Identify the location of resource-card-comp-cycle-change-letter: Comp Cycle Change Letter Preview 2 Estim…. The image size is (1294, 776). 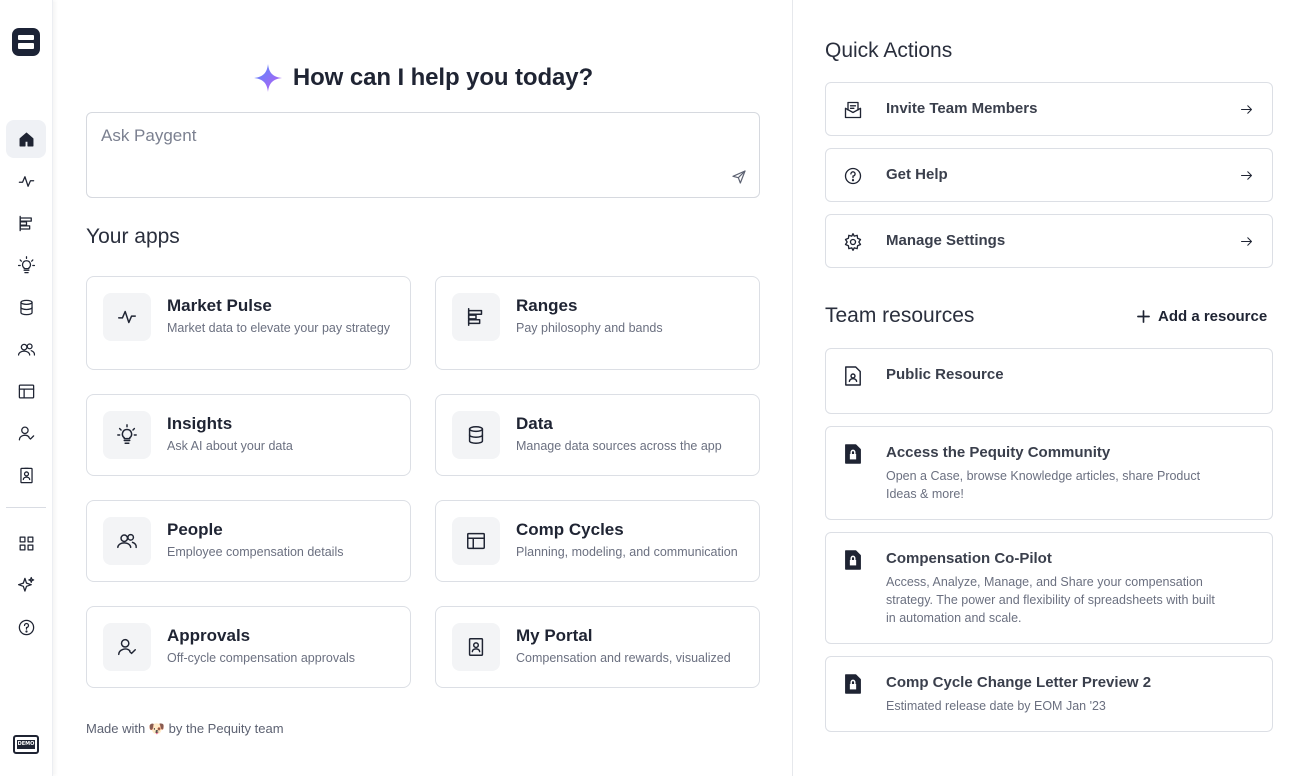
(1049, 694).